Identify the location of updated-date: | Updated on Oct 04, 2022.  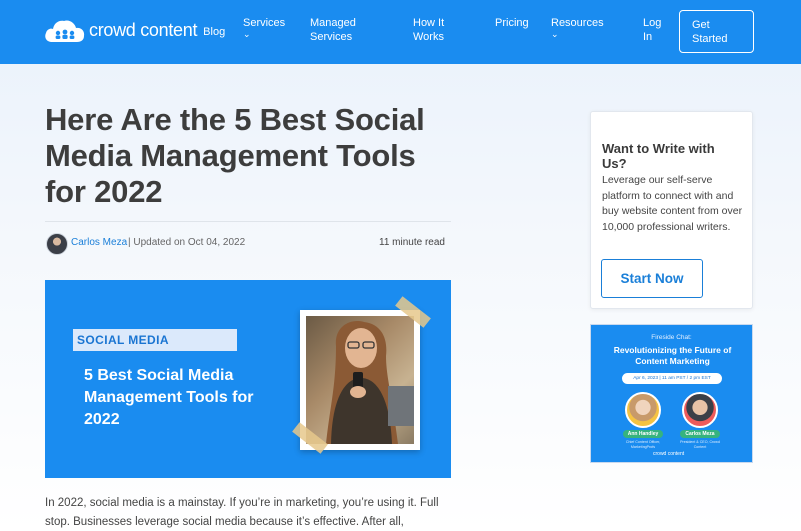
(187, 242).